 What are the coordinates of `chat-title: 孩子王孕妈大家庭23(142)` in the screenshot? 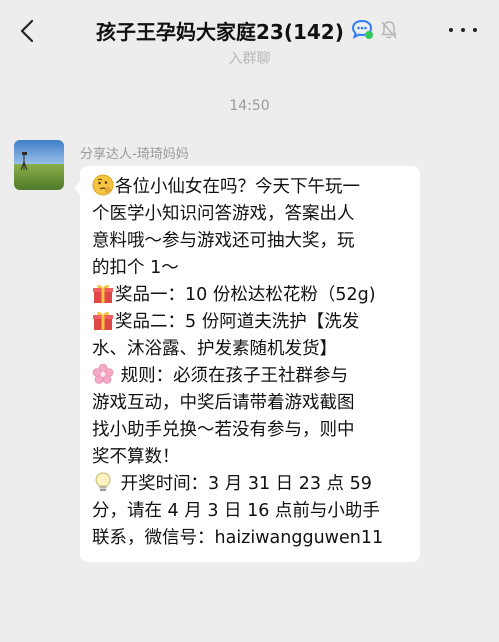 It's located at (220, 31).